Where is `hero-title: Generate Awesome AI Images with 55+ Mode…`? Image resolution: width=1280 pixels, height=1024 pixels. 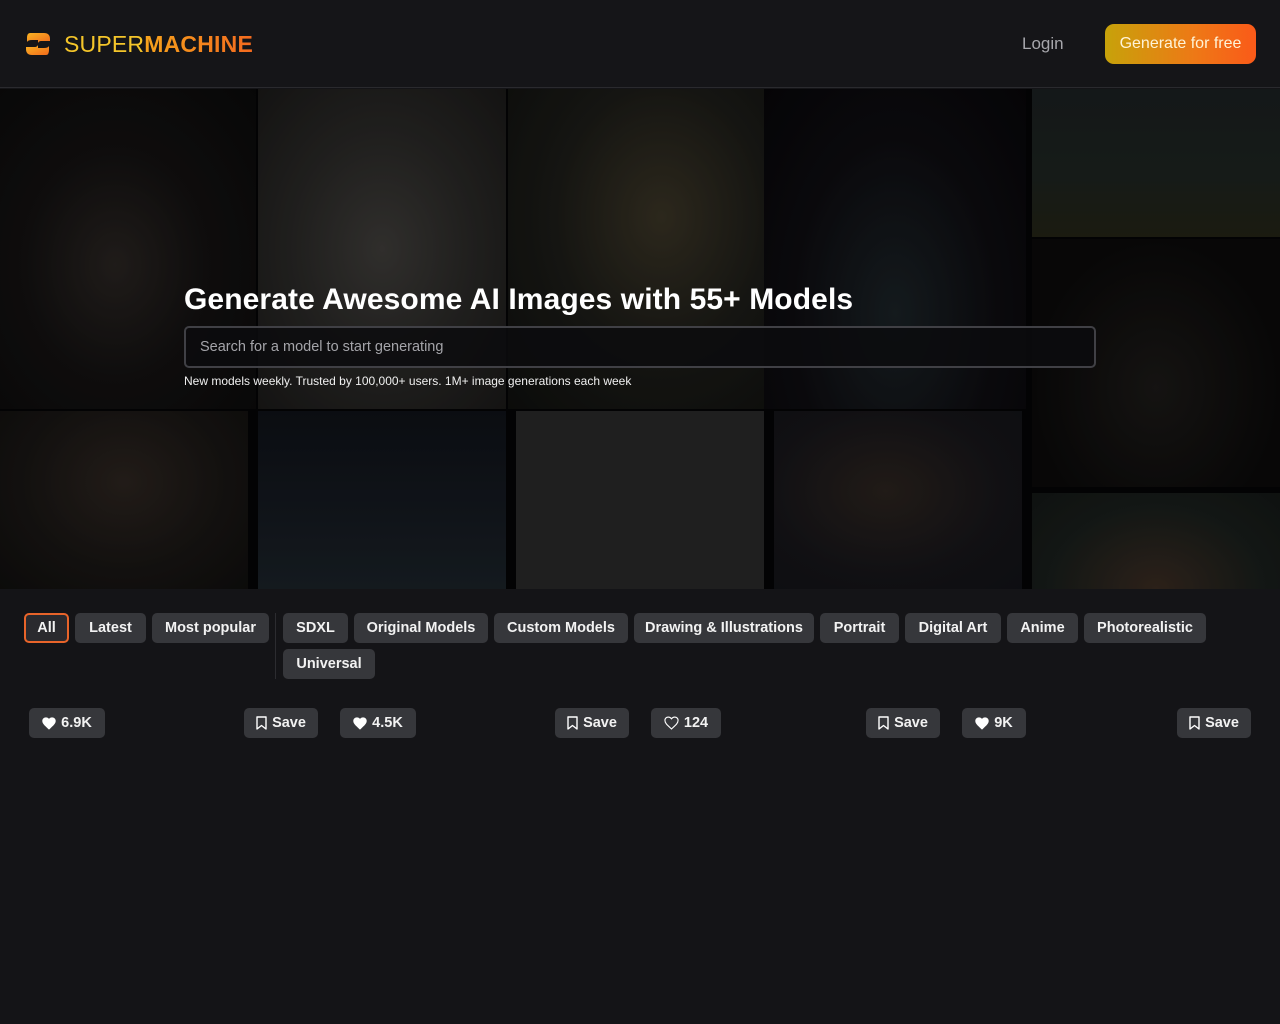 hero-title: Generate Awesome AI Images with 55+ Mode… is located at coordinates (519, 299).